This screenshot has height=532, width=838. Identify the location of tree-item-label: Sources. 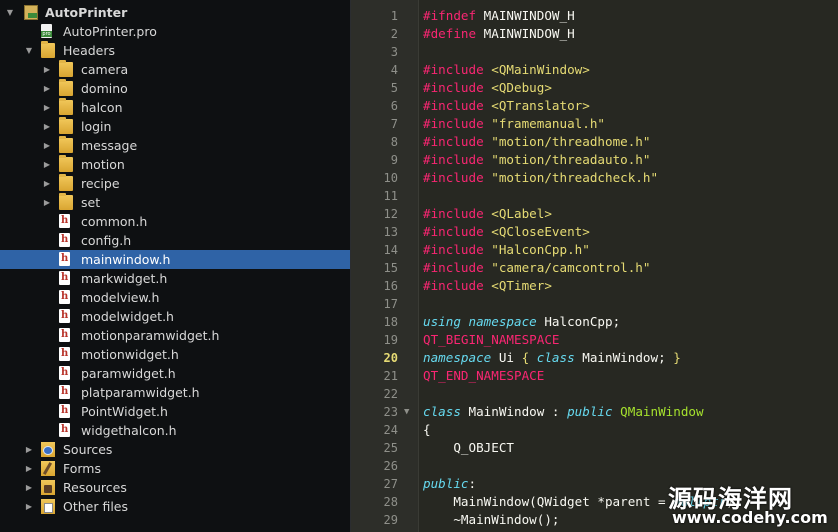
(88, 449).